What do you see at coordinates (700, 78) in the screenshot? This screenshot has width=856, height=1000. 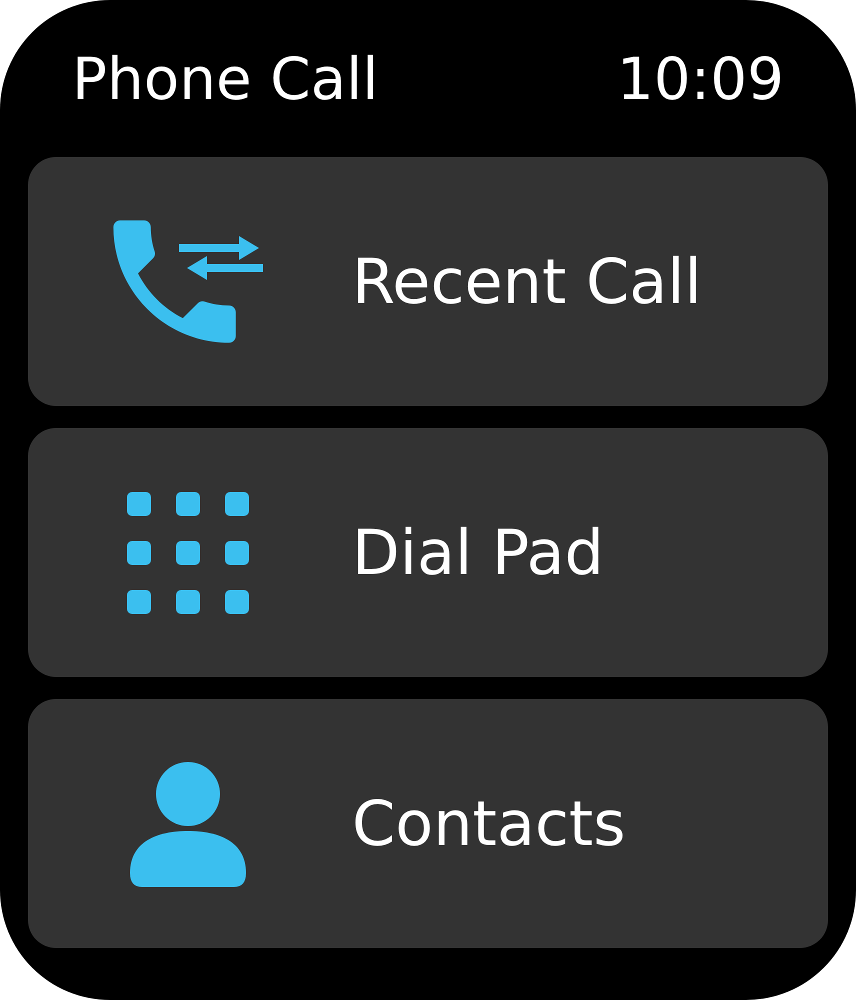 I see `clock-time: 10:09` at bounding box center [700, 78].